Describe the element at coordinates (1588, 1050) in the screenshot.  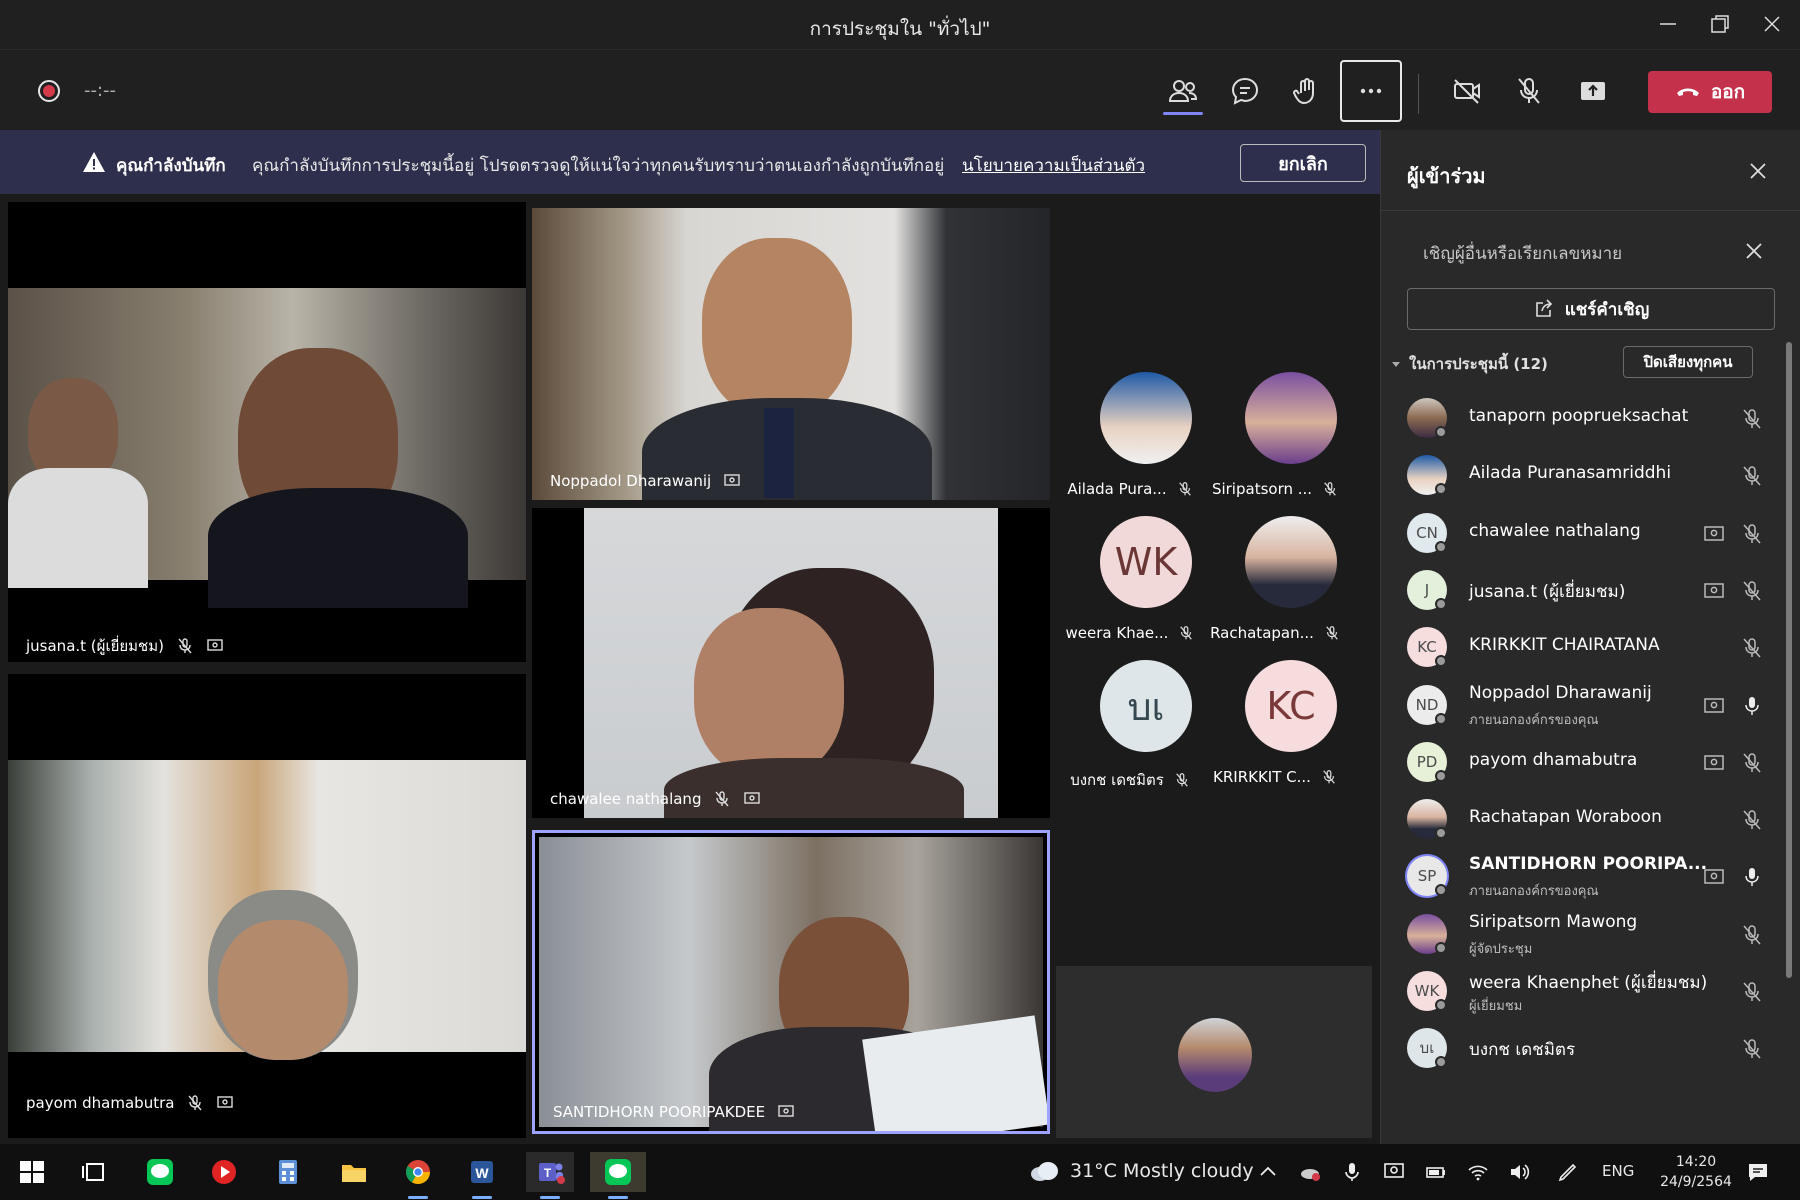
I see `participant-row: บเ บงกช เดชมิตร` at that location.